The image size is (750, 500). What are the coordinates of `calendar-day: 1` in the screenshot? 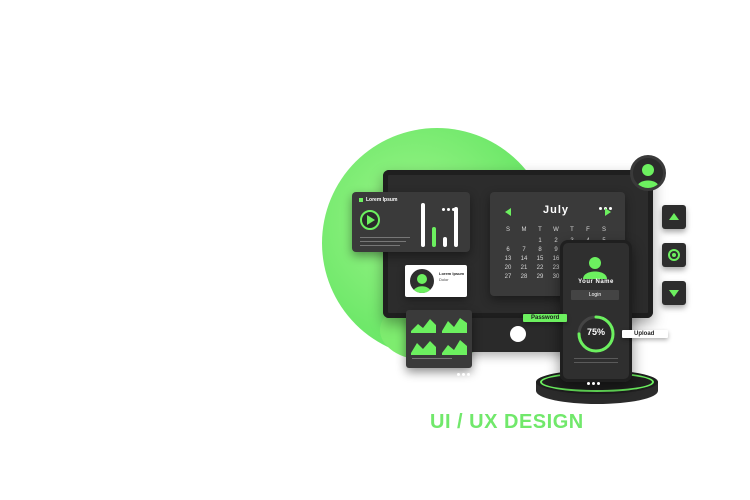 It's located at (540, 241).